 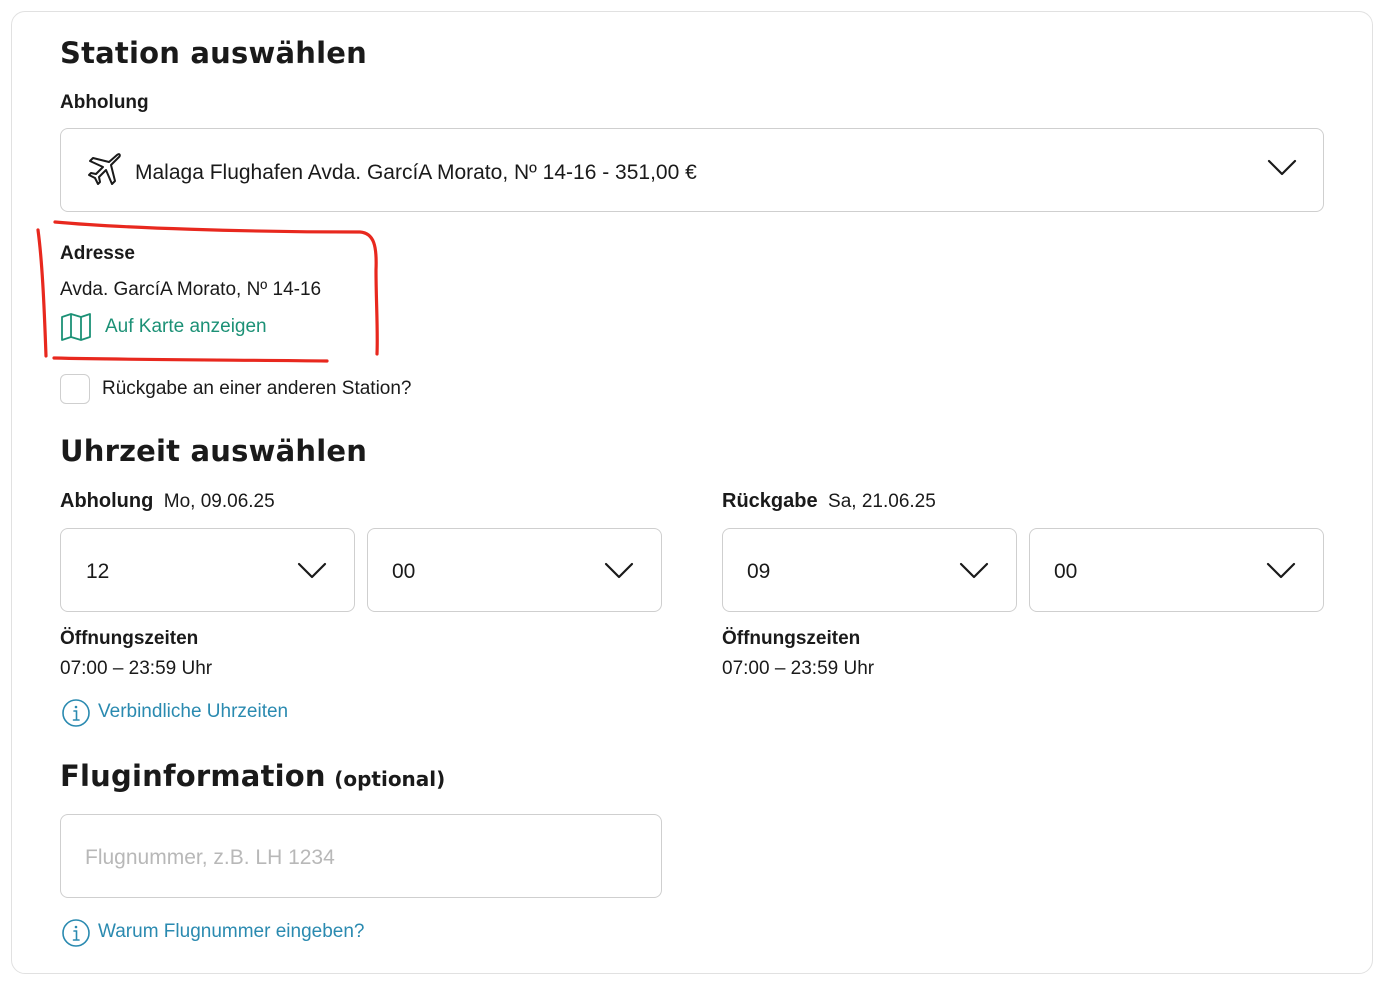 I want to click on pickup-date: Mo, 09.06.25, so click(x=219, y=501).